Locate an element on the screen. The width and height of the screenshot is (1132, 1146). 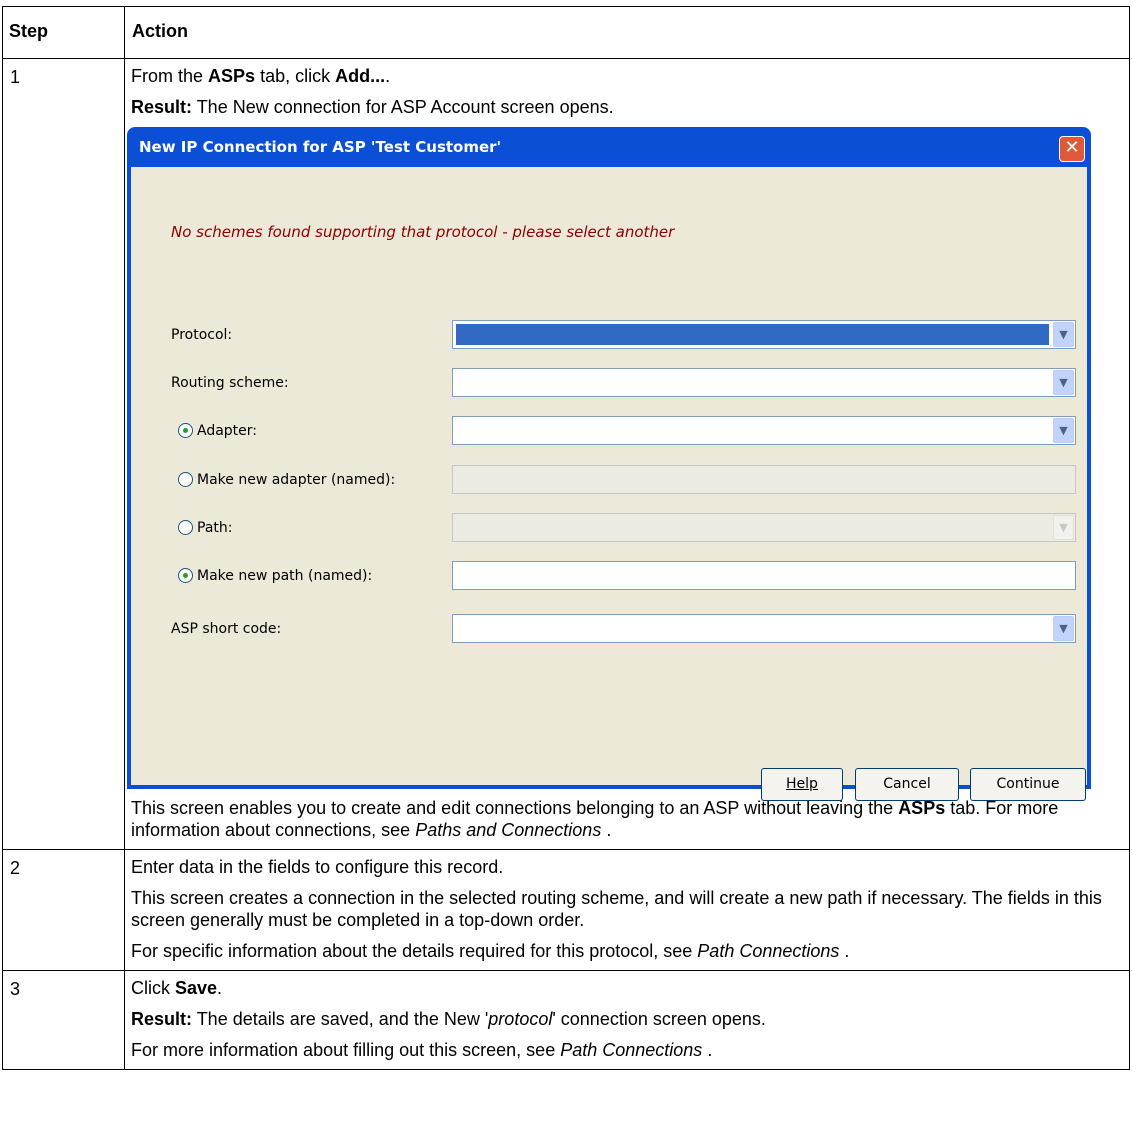
short-code-select: ▼ is located at coordinates (764, 628).